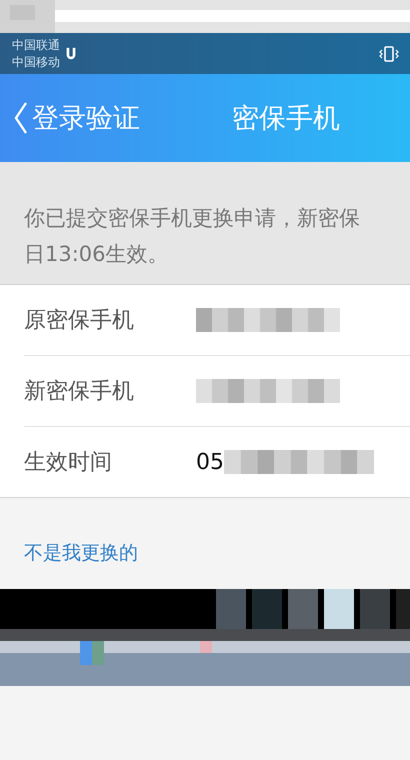 The image size is (410, 760). What do you see at coordinates (79, 321) in the screenshot?
I see `row-label: 原密保手机` at bounding box center [79, 321].